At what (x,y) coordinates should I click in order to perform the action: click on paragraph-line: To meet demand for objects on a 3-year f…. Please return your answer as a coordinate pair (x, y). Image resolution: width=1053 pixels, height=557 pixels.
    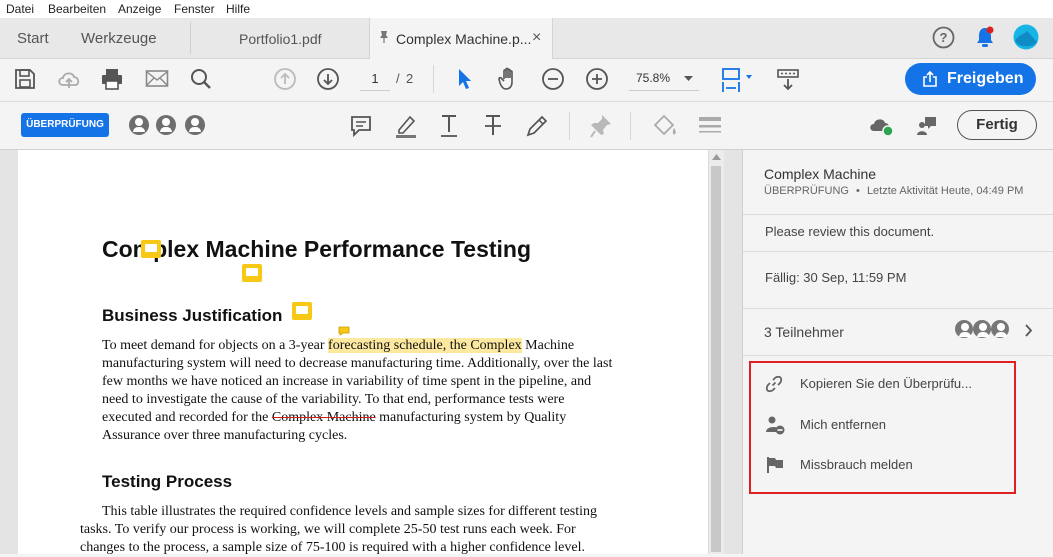
    Looking at the image, I should click on (338, 345).